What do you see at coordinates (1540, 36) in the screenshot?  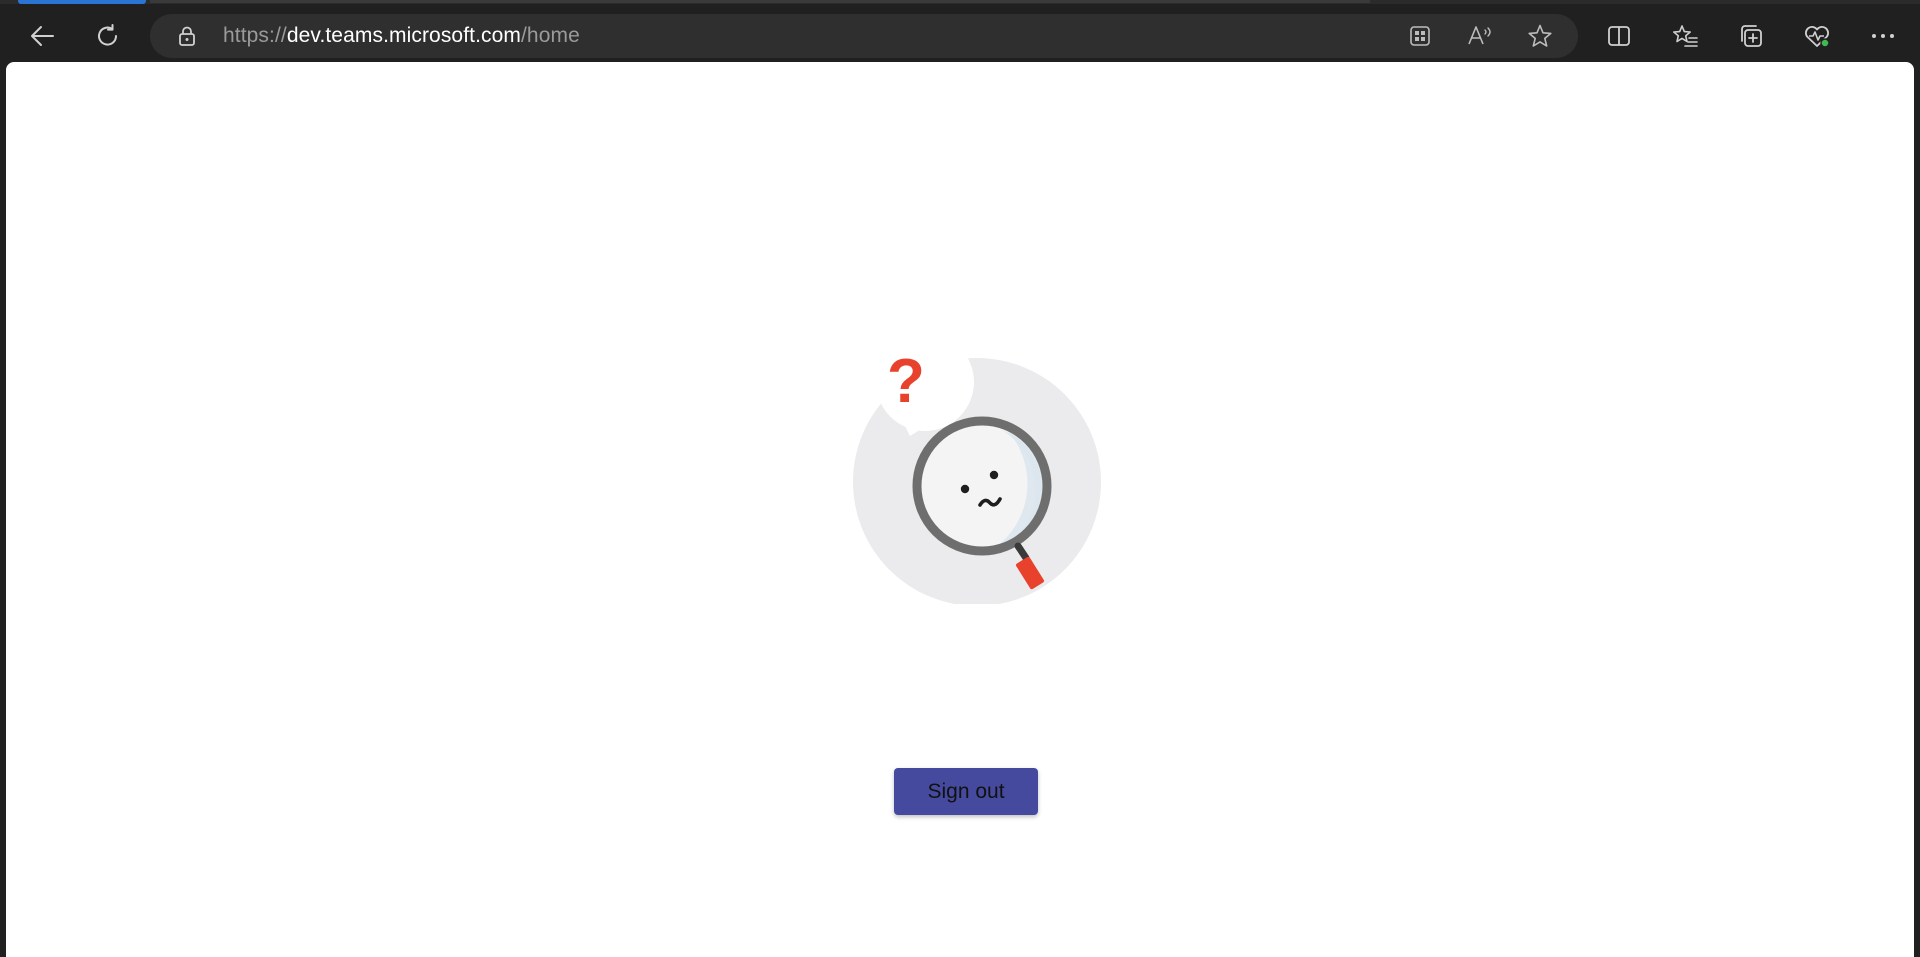 I see `favorite-star-icon` at bounding box center [1540, 36].